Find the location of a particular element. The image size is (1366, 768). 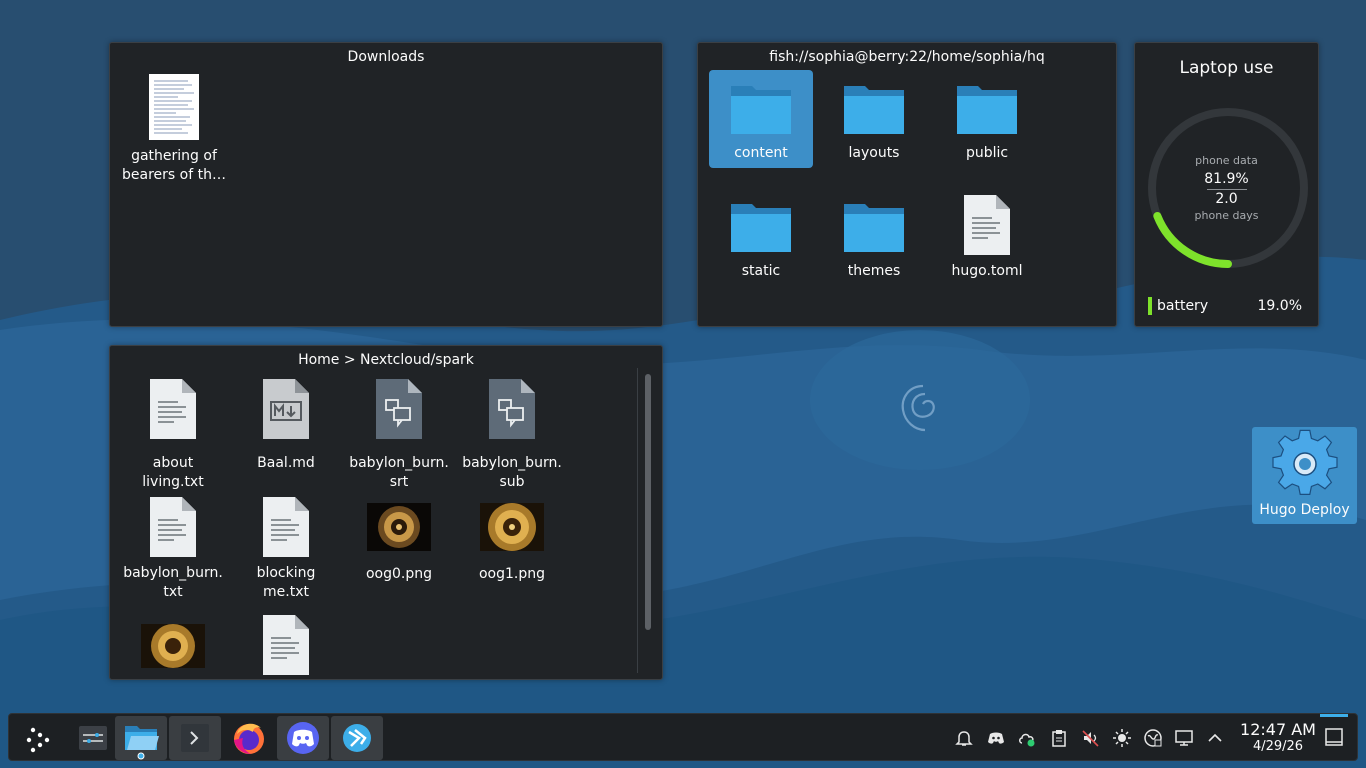

file-item: babylon_burn. txt is located at coordinates (173, 549).